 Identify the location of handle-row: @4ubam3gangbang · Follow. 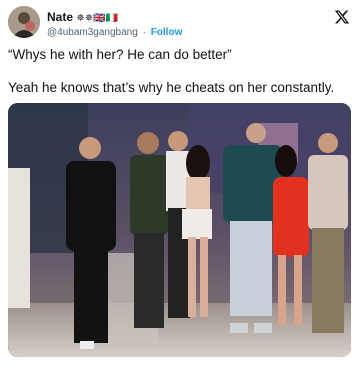
(114, 32).